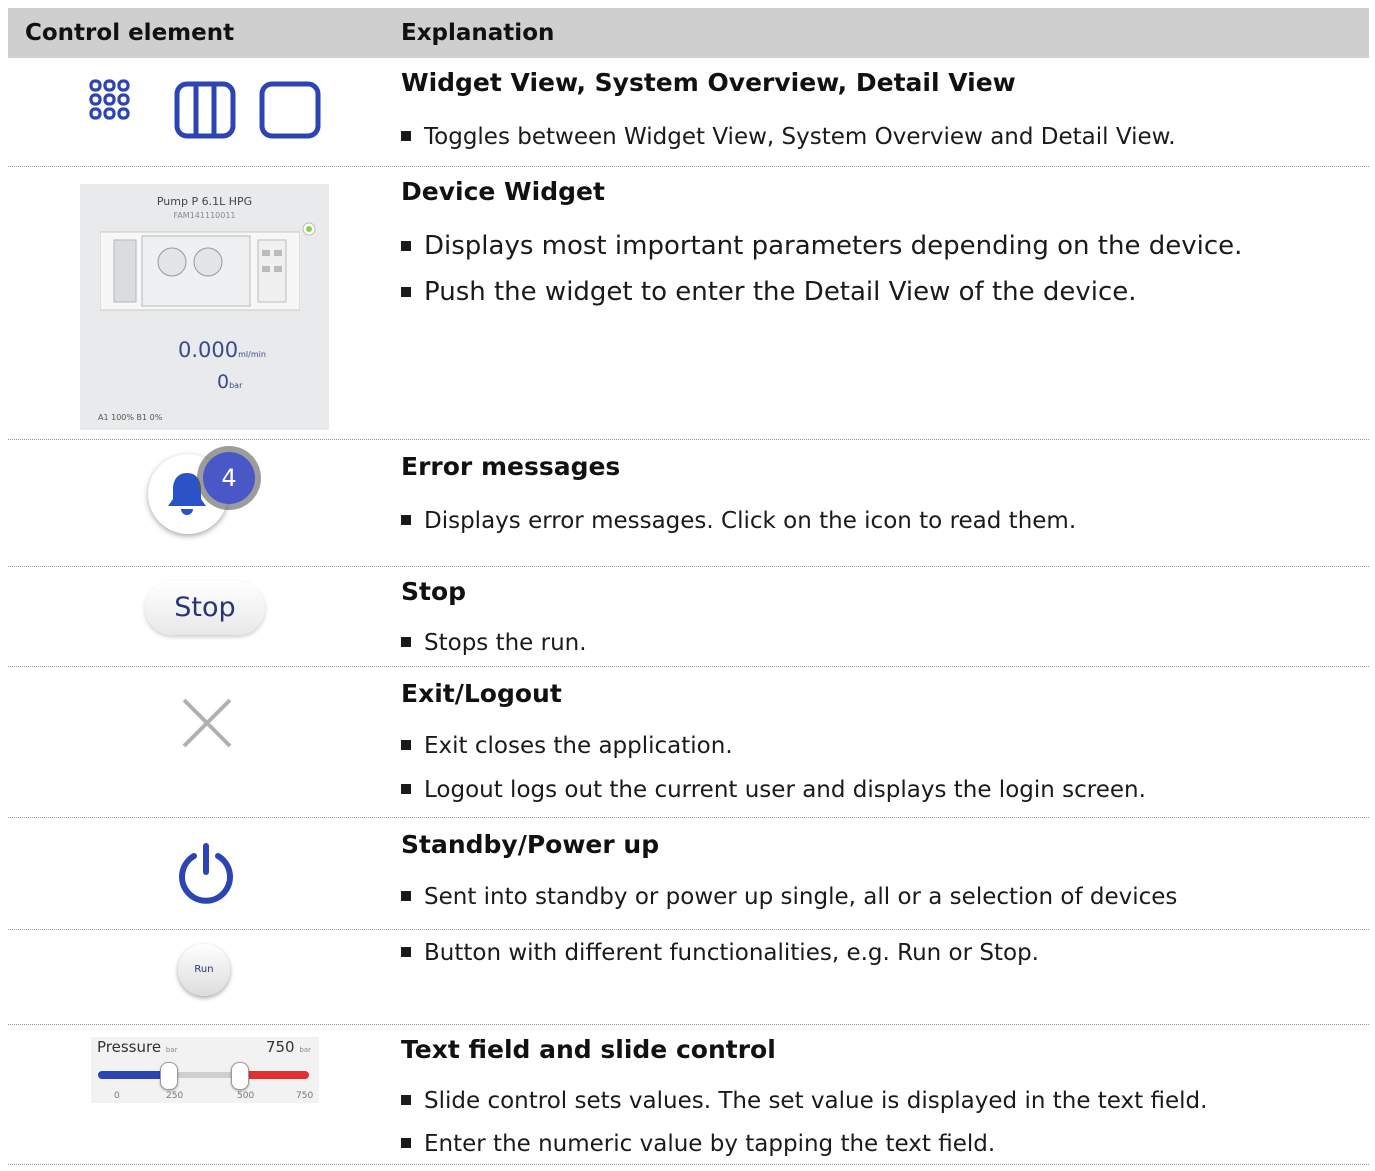 Image resolution: width=1375 pixels, height=1171 pixels. What do you see at coordinates (130, 33) in the screenshot?
I see `header-control-element: Control element` at bounding box center [130, 33].